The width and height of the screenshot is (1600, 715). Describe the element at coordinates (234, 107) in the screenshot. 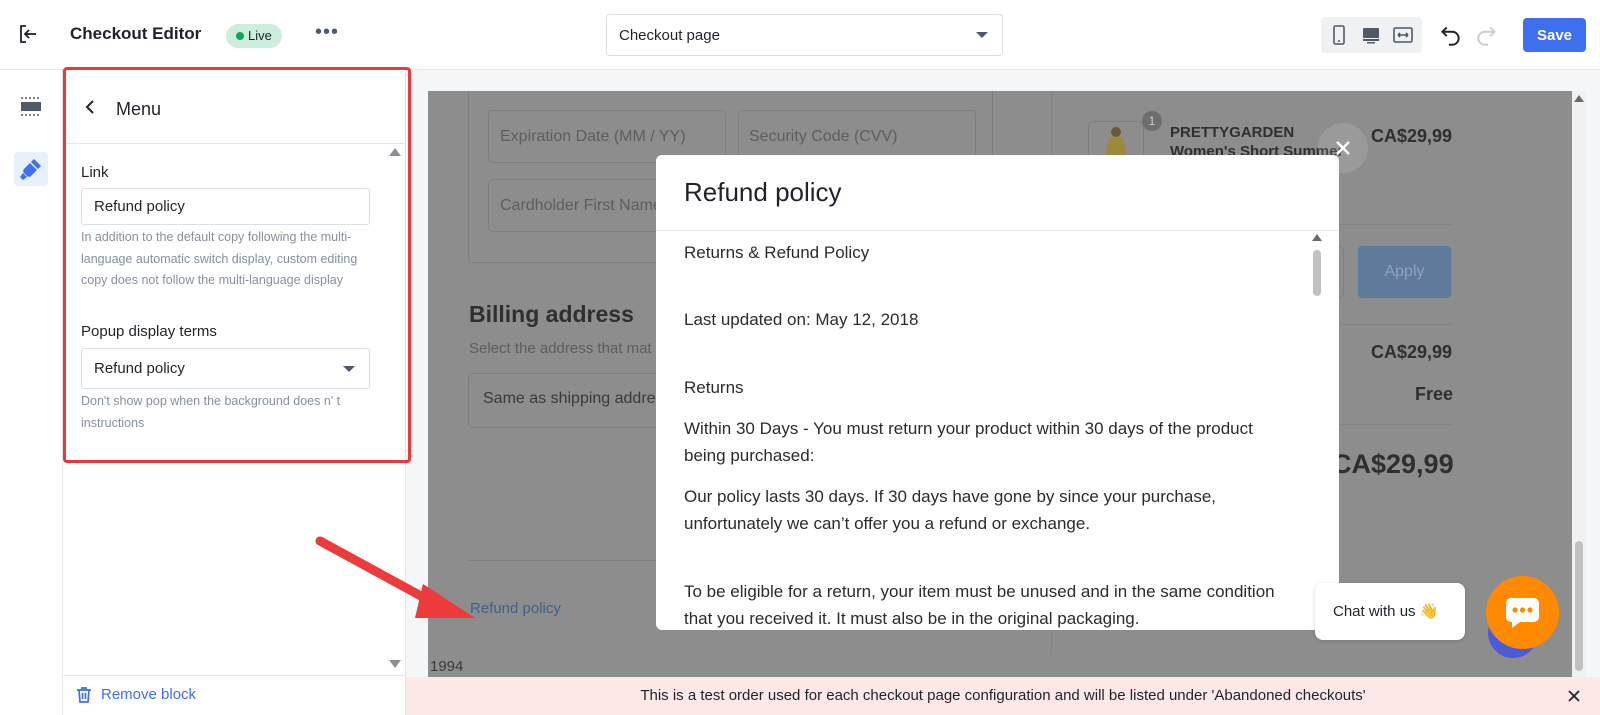

I see `panel-header: Menu` at that location.